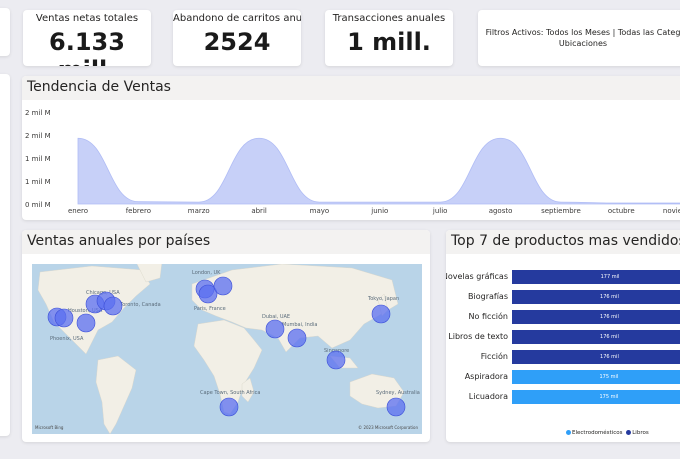 The width and height of the screenshot is (680, 459). Describe the element at coordinates (477, 276) in the screenshot. I see `bar-category-label: Novelas gráficas` at that location.